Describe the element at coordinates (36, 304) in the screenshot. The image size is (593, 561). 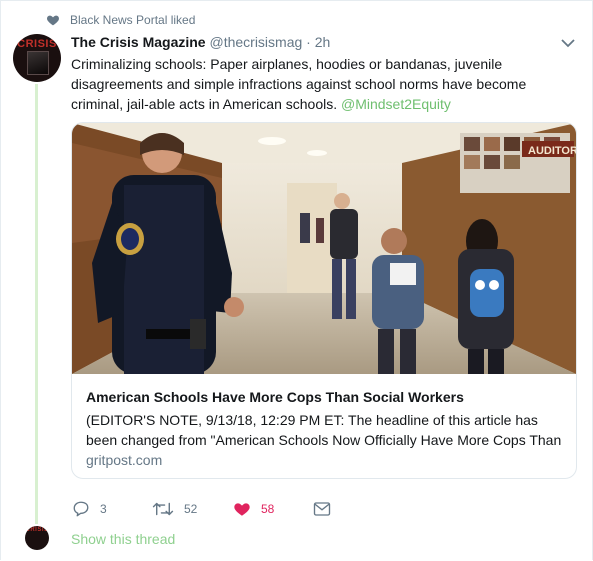
I see `thread-line` at that location.